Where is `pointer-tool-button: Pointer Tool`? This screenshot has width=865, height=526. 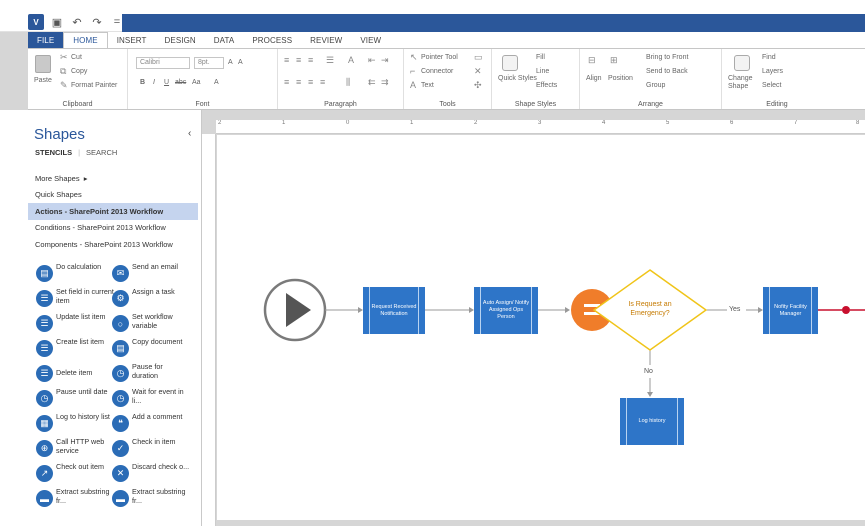
pointer-tool-button: Pointer Tool is located at coordinates (439, 57).